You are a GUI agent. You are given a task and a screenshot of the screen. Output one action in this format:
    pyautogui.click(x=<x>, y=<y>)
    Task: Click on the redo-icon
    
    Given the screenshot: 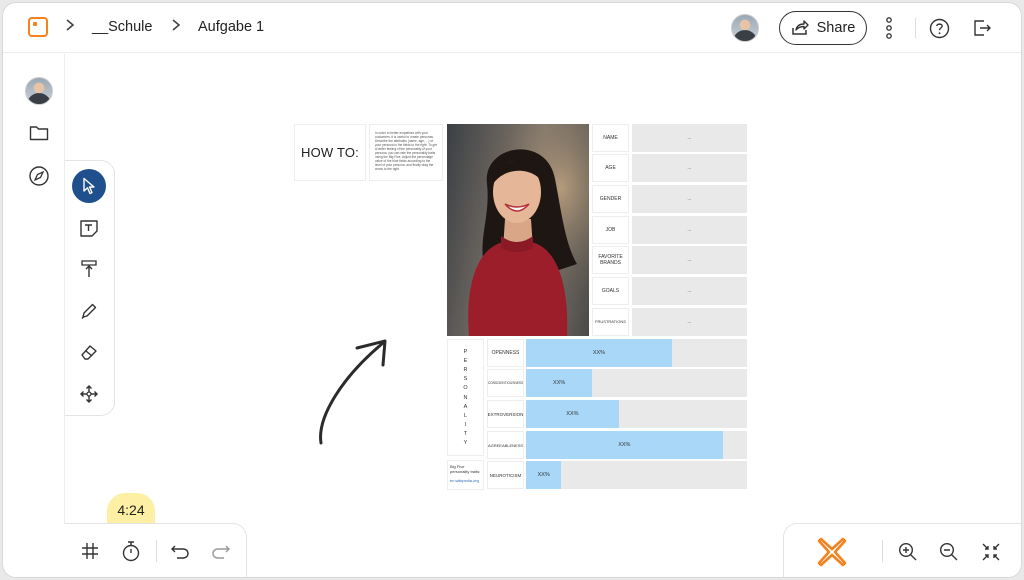 What is the action you would take?
    pyautogui.click(x=221, y=551)
    